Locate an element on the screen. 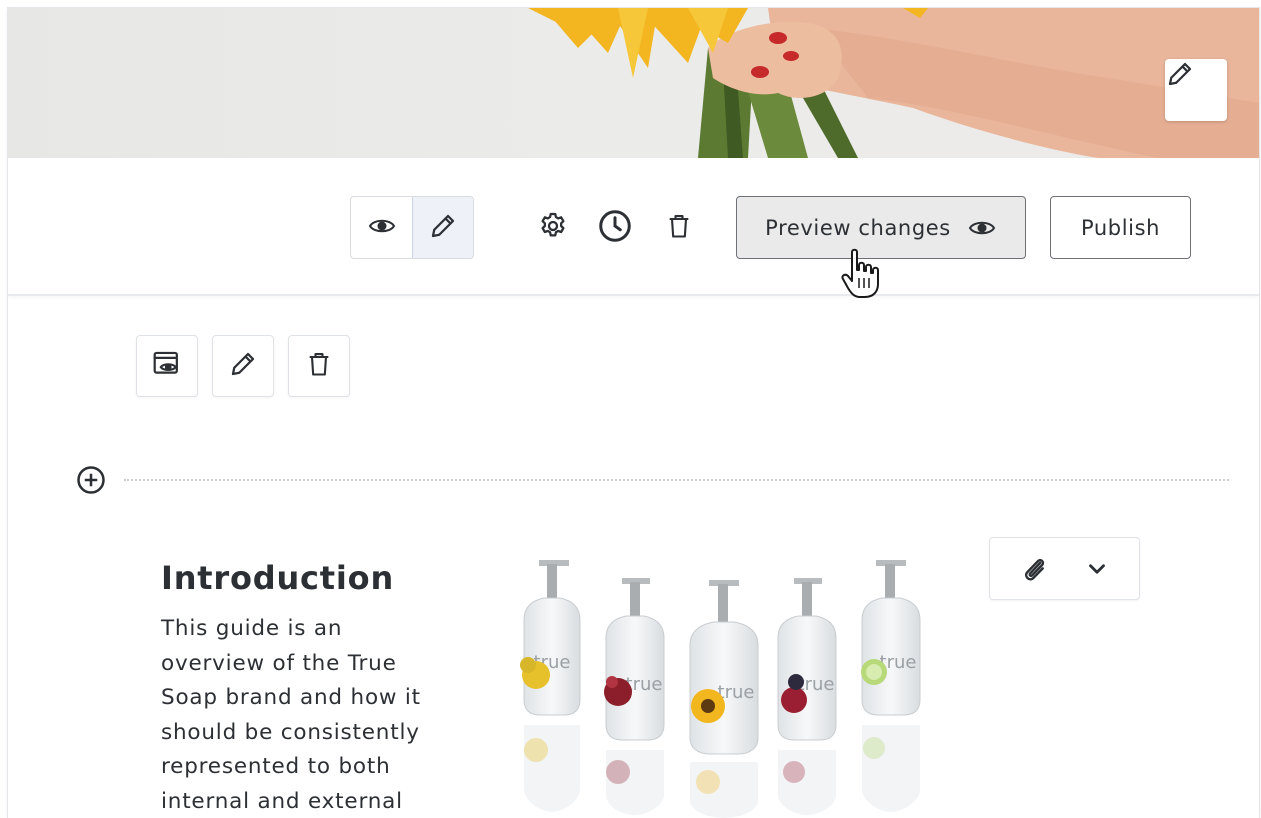 This screenshot has width=1261, height=818. chevron-down-icon is located at coordinates (1097, 569).